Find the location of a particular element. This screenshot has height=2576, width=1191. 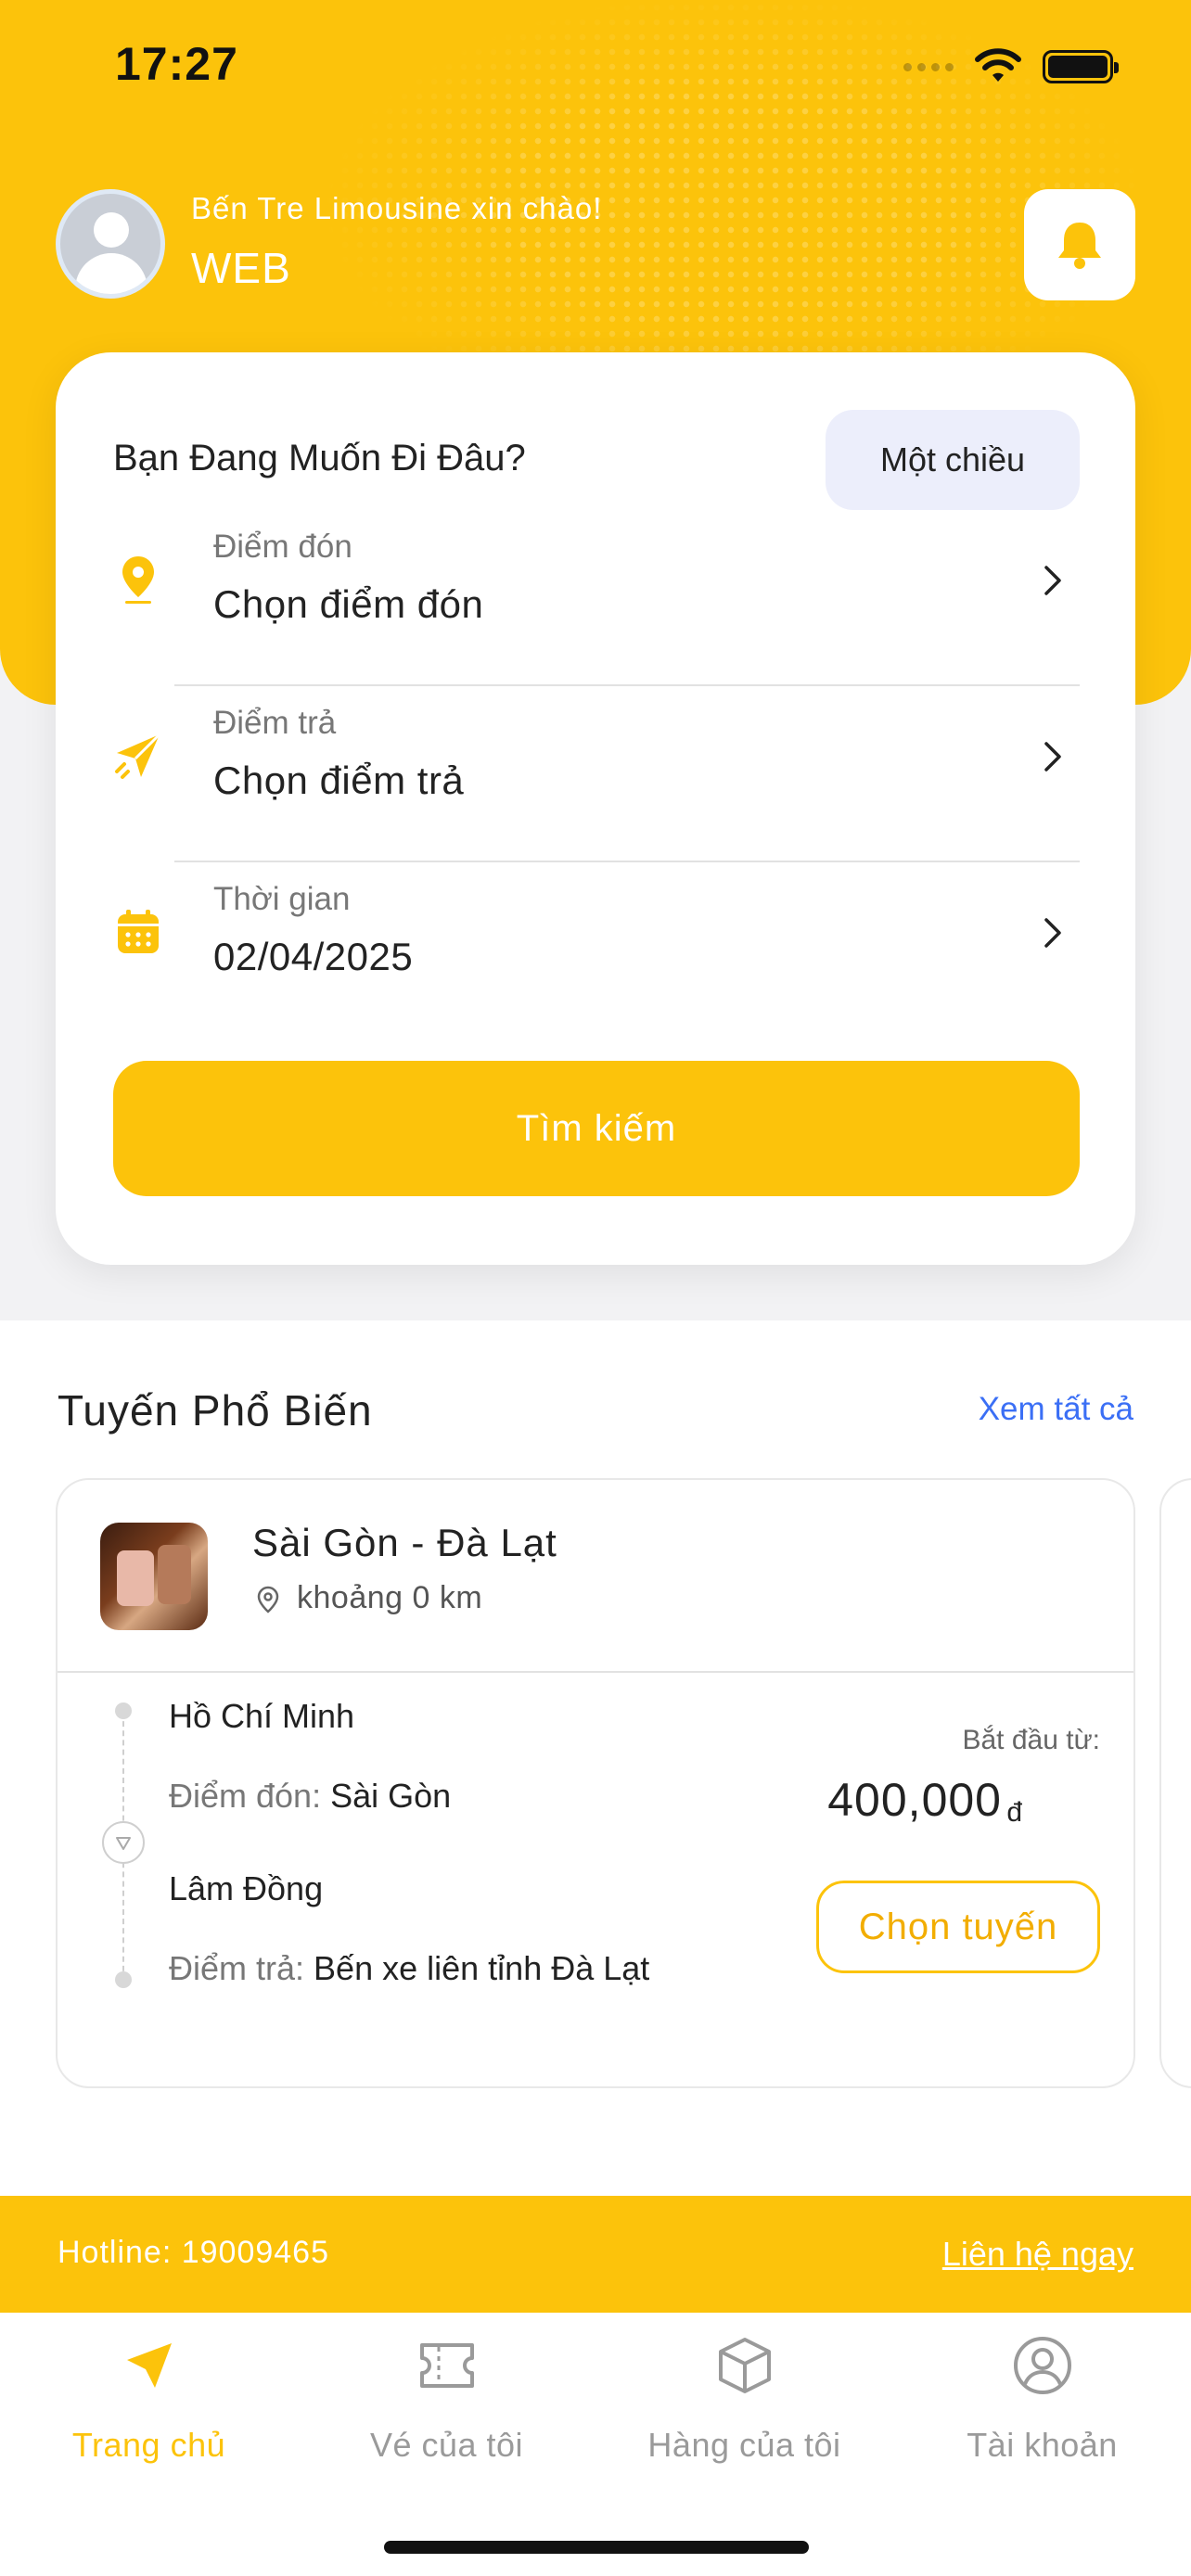

greeting-text: Bến Tre Limousine xin chào! is located at coordinates (397, 208).